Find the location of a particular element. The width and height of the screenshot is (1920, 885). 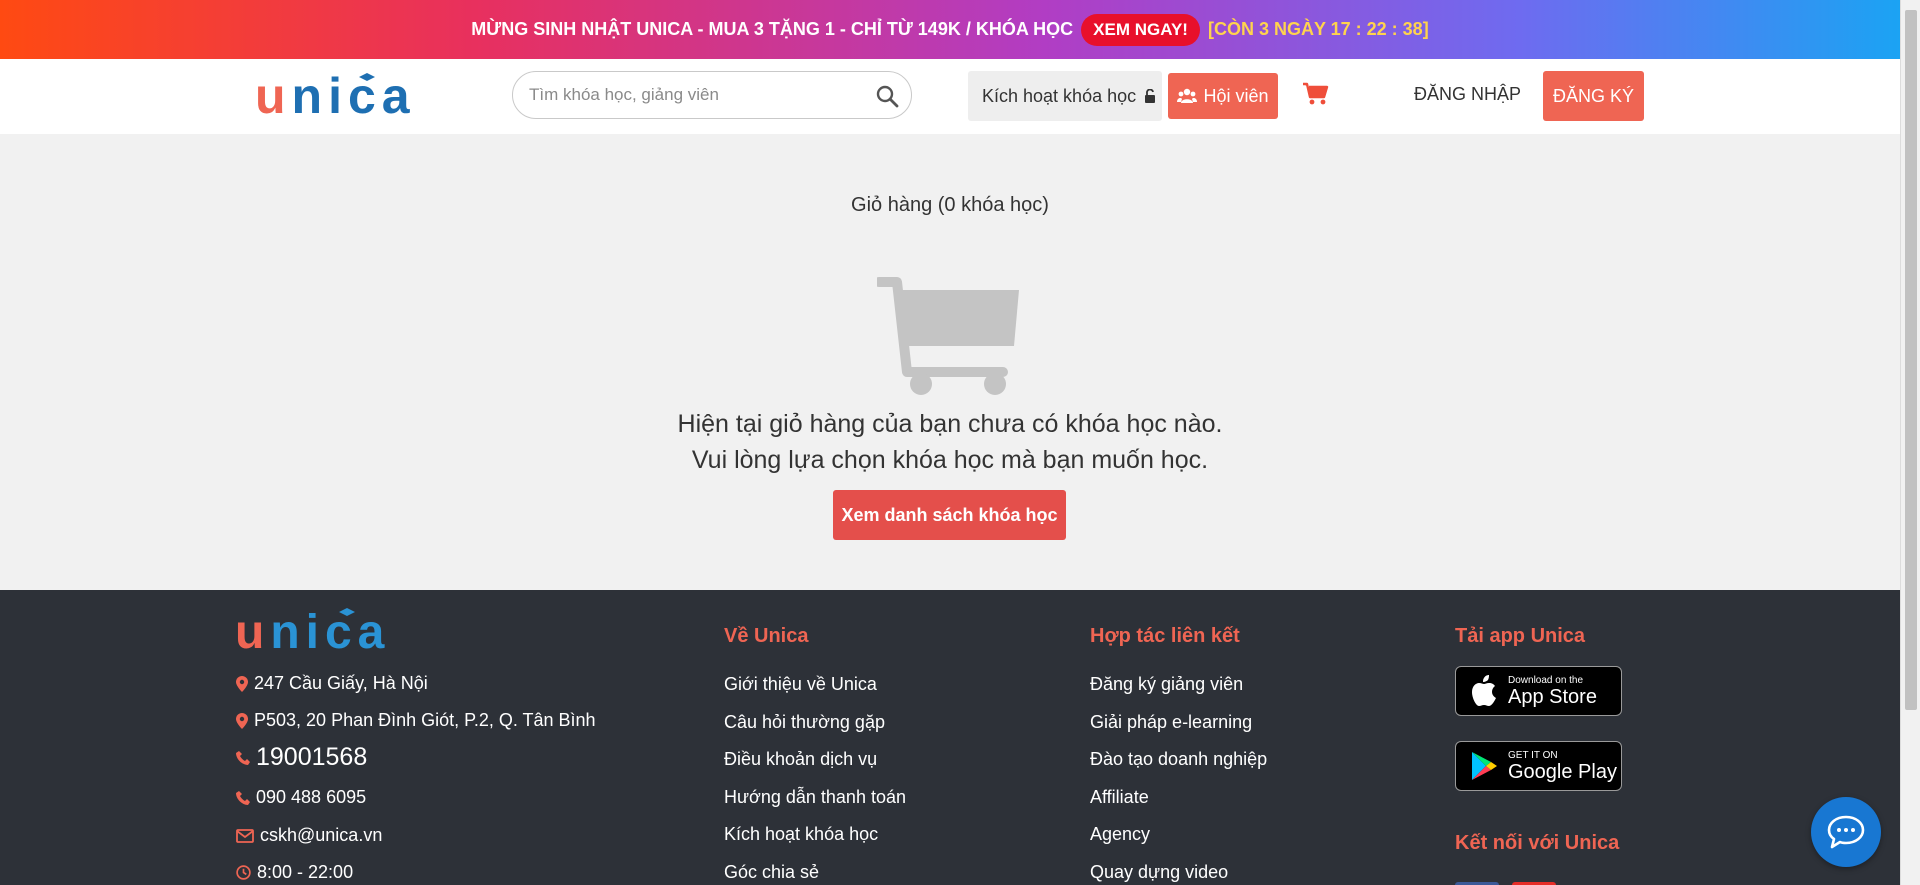

footer-link-blog: Góc chia sẻ is located at coordinates (771, 872).